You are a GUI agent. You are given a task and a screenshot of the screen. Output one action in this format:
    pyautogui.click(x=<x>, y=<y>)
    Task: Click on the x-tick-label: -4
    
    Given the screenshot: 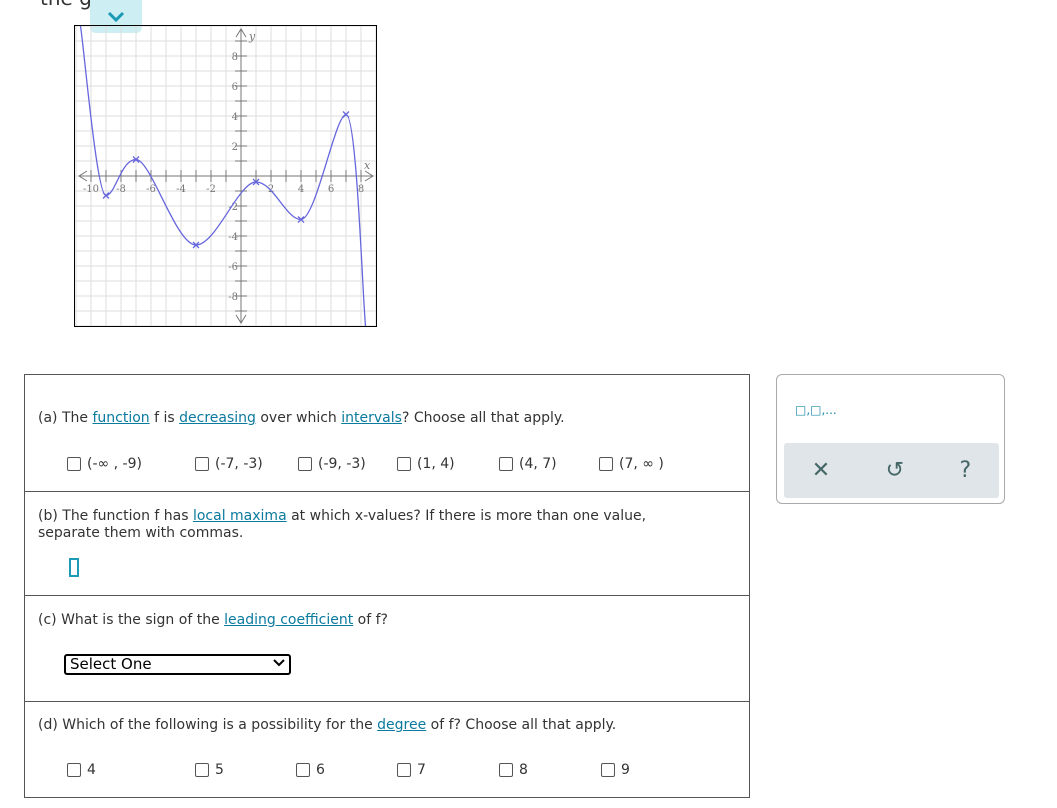 What is the action you would take?
    pyautogui.click(x=181, y=189)
    